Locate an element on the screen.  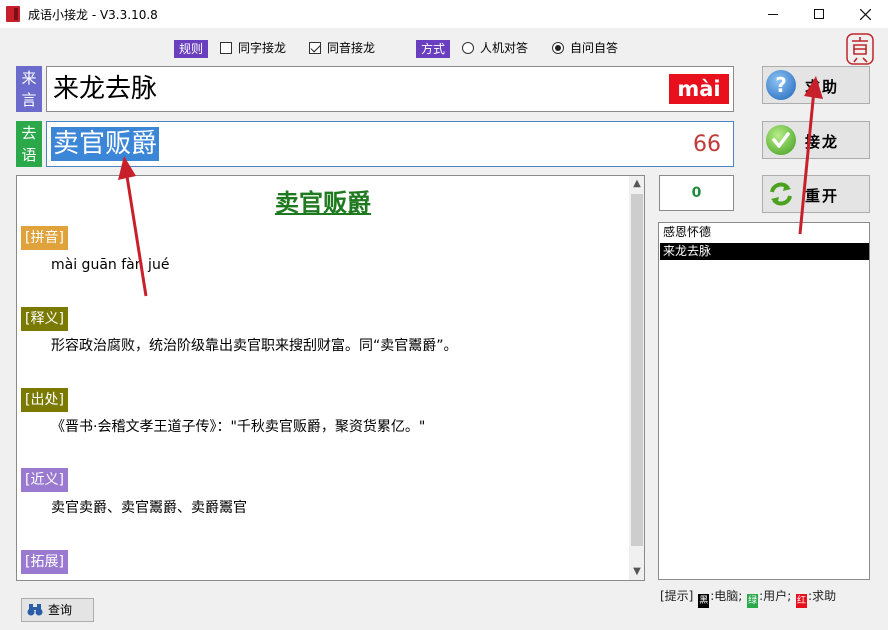
legend-user-label: 用户 is located at coordinates (775, 596).